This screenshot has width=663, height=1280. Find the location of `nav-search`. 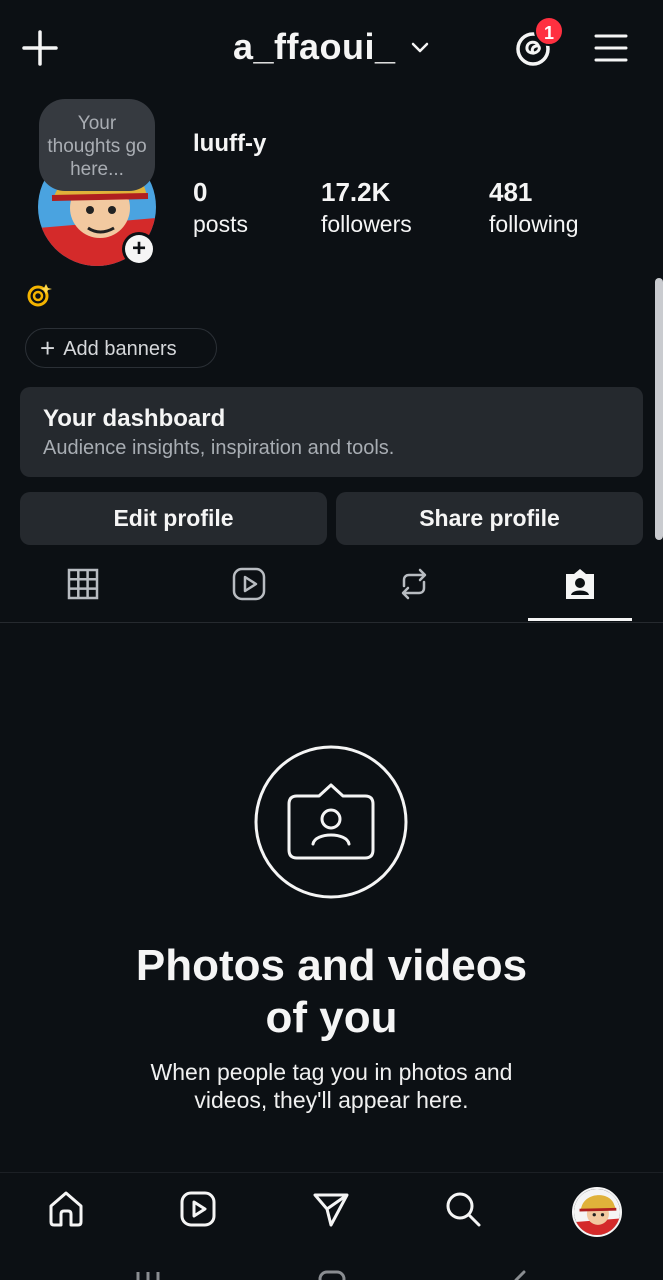

nav-search is located at coordinates (463, 1209).